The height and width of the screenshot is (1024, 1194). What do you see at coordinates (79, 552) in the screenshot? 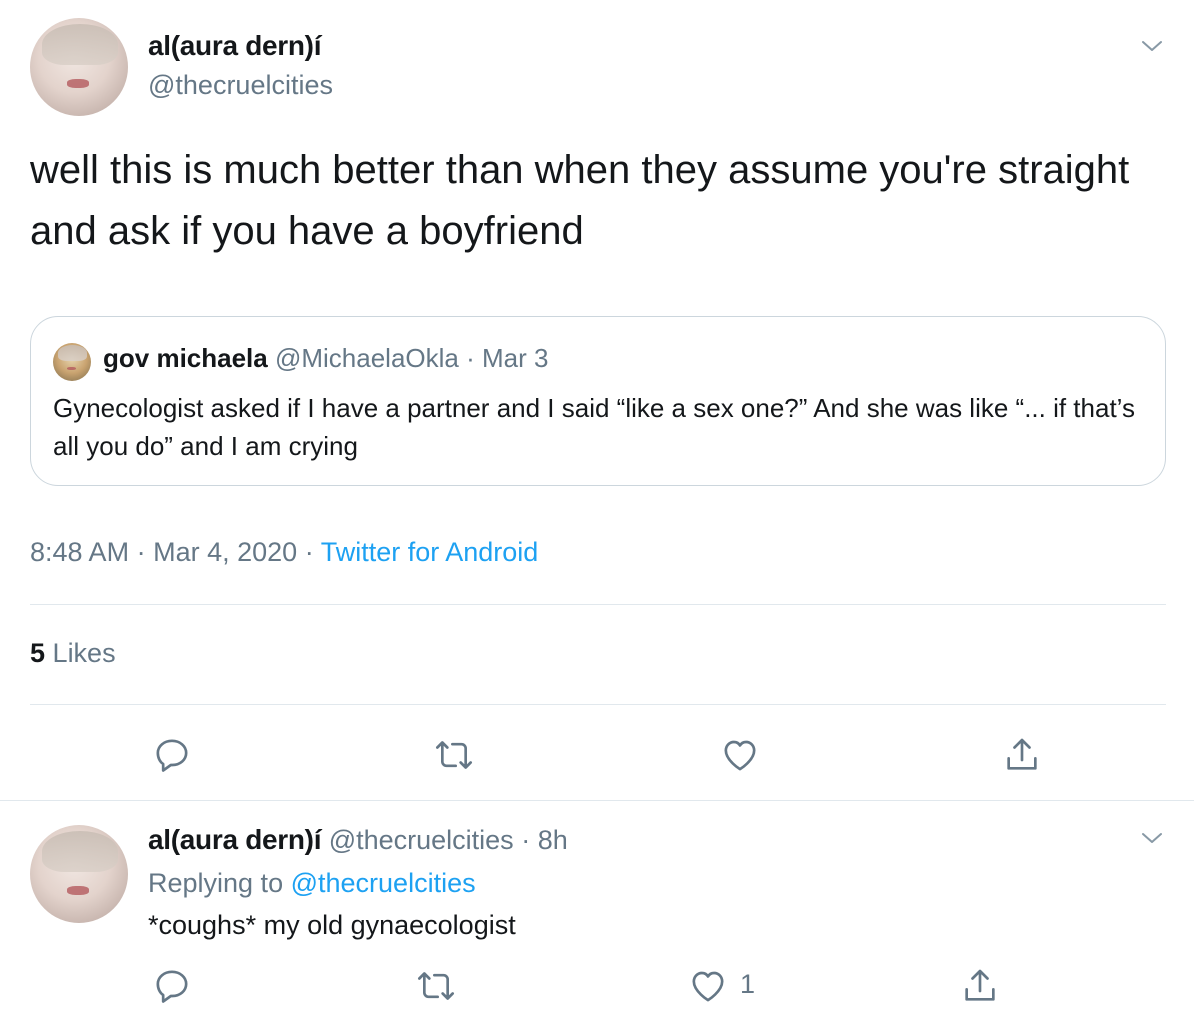
I see `tweet-time: 8:48 AM` at bounding box center [79, 552].